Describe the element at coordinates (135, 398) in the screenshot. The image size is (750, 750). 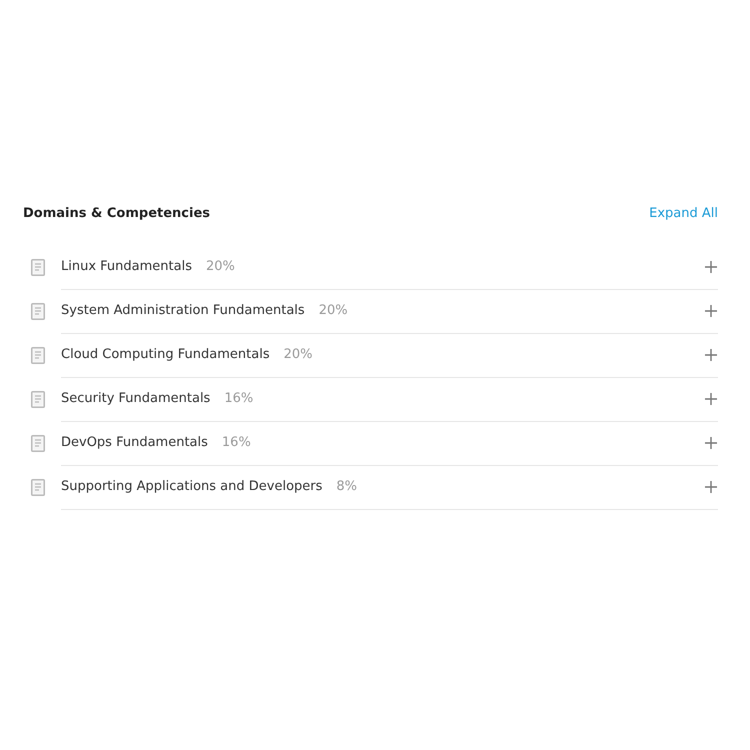
I see `domain-name: Security Fundamentals` at that location.